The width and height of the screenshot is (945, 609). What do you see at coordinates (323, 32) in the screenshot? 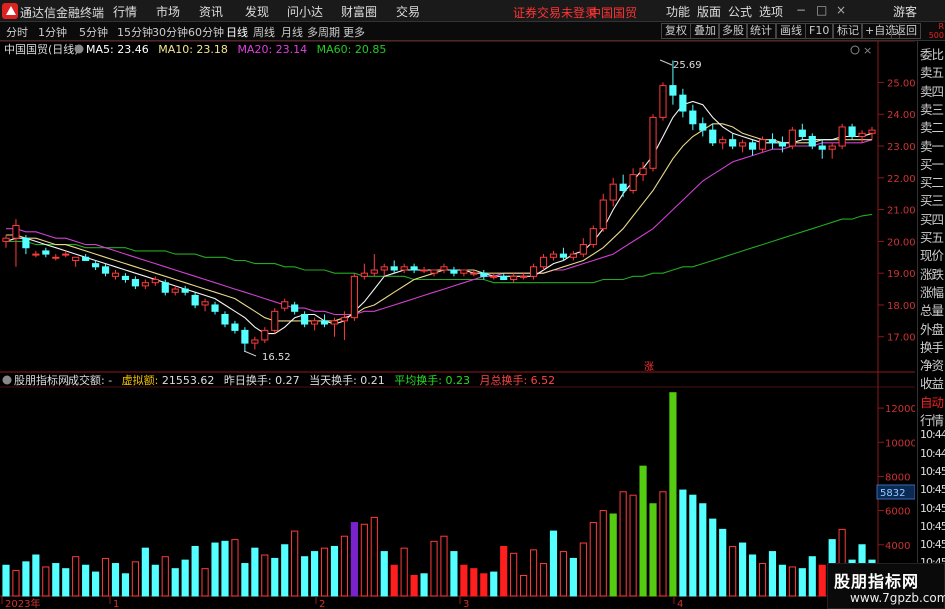
I see `period-multi: 多周期` at bounding box center [323, 32].